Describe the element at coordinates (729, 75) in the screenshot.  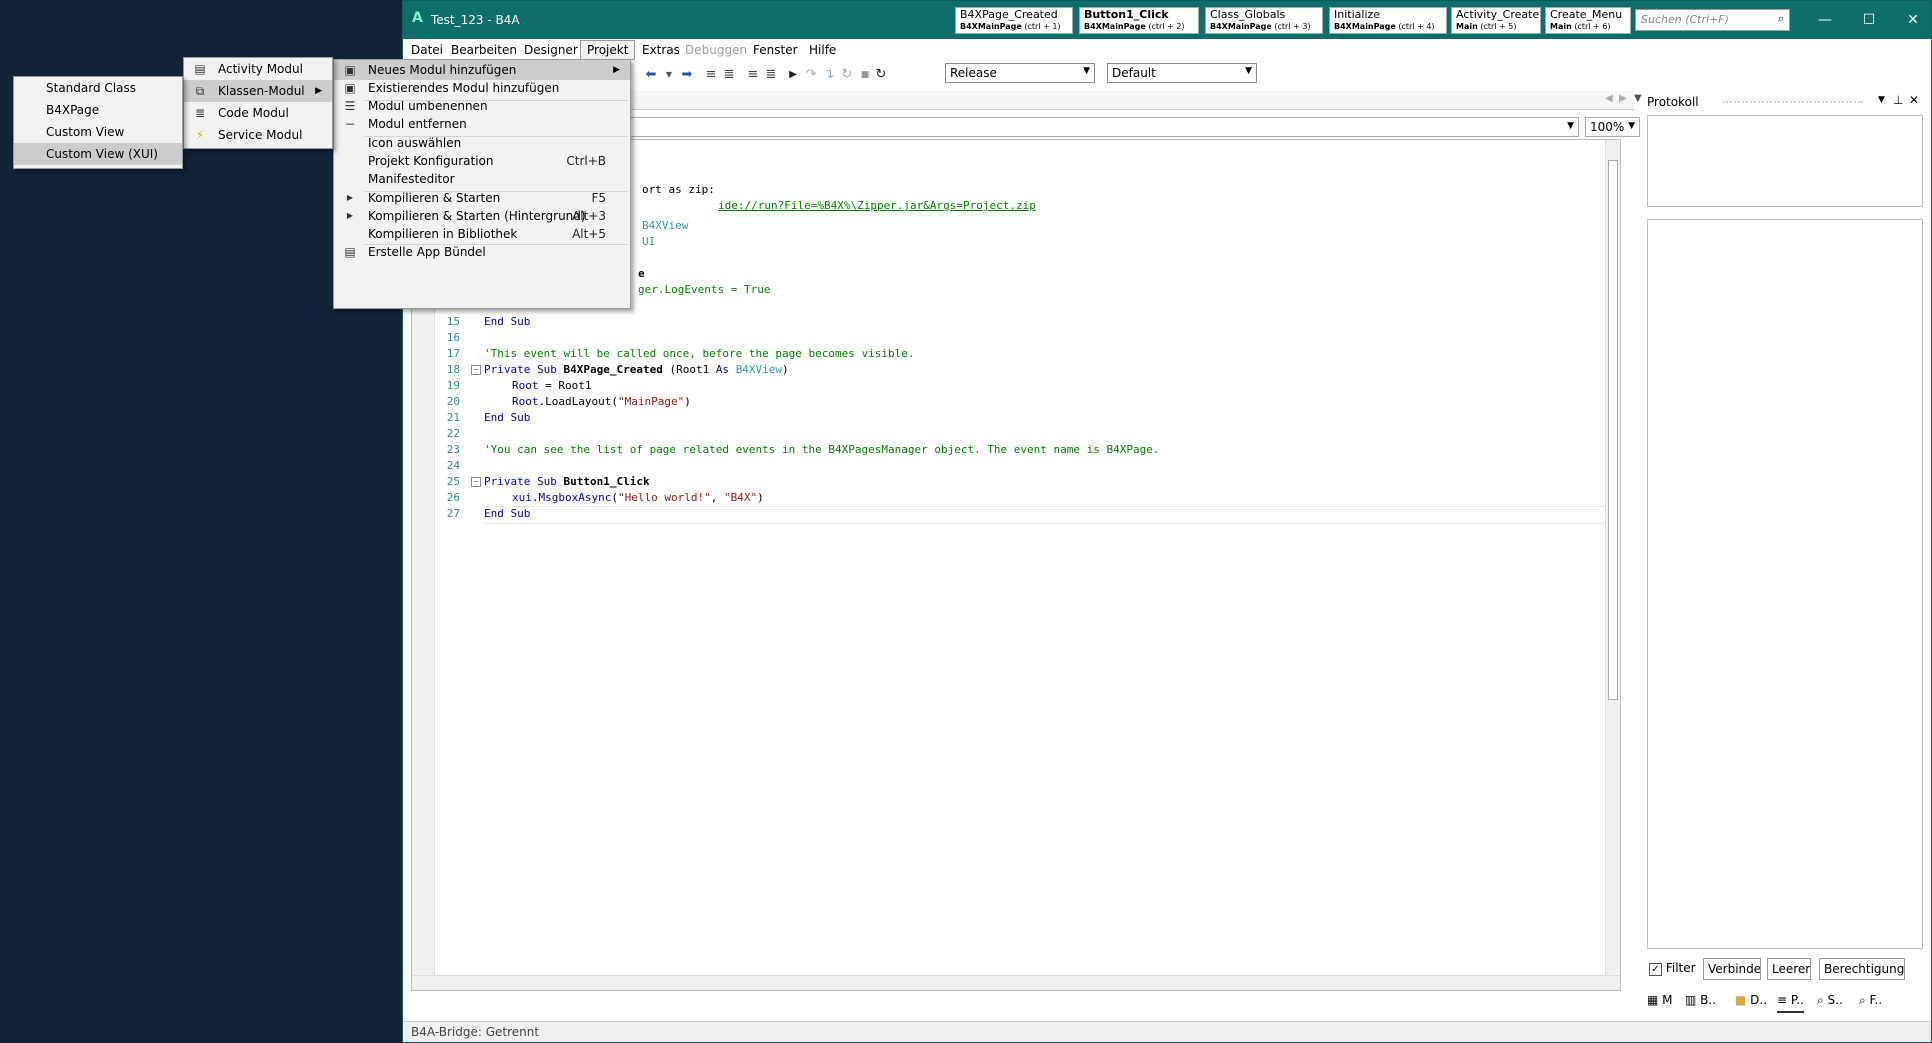
I see `outdent-icon: ≣` at that location.